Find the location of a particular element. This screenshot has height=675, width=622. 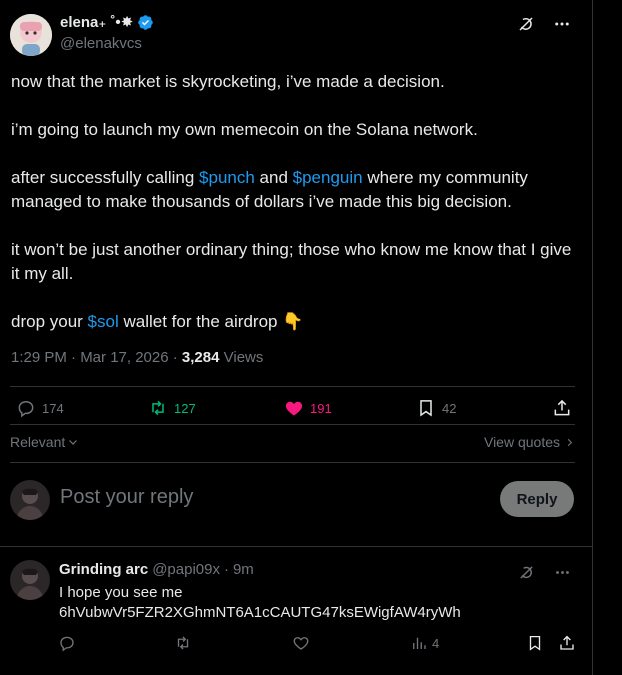

own-avatar is located at coordinates (30, 500).